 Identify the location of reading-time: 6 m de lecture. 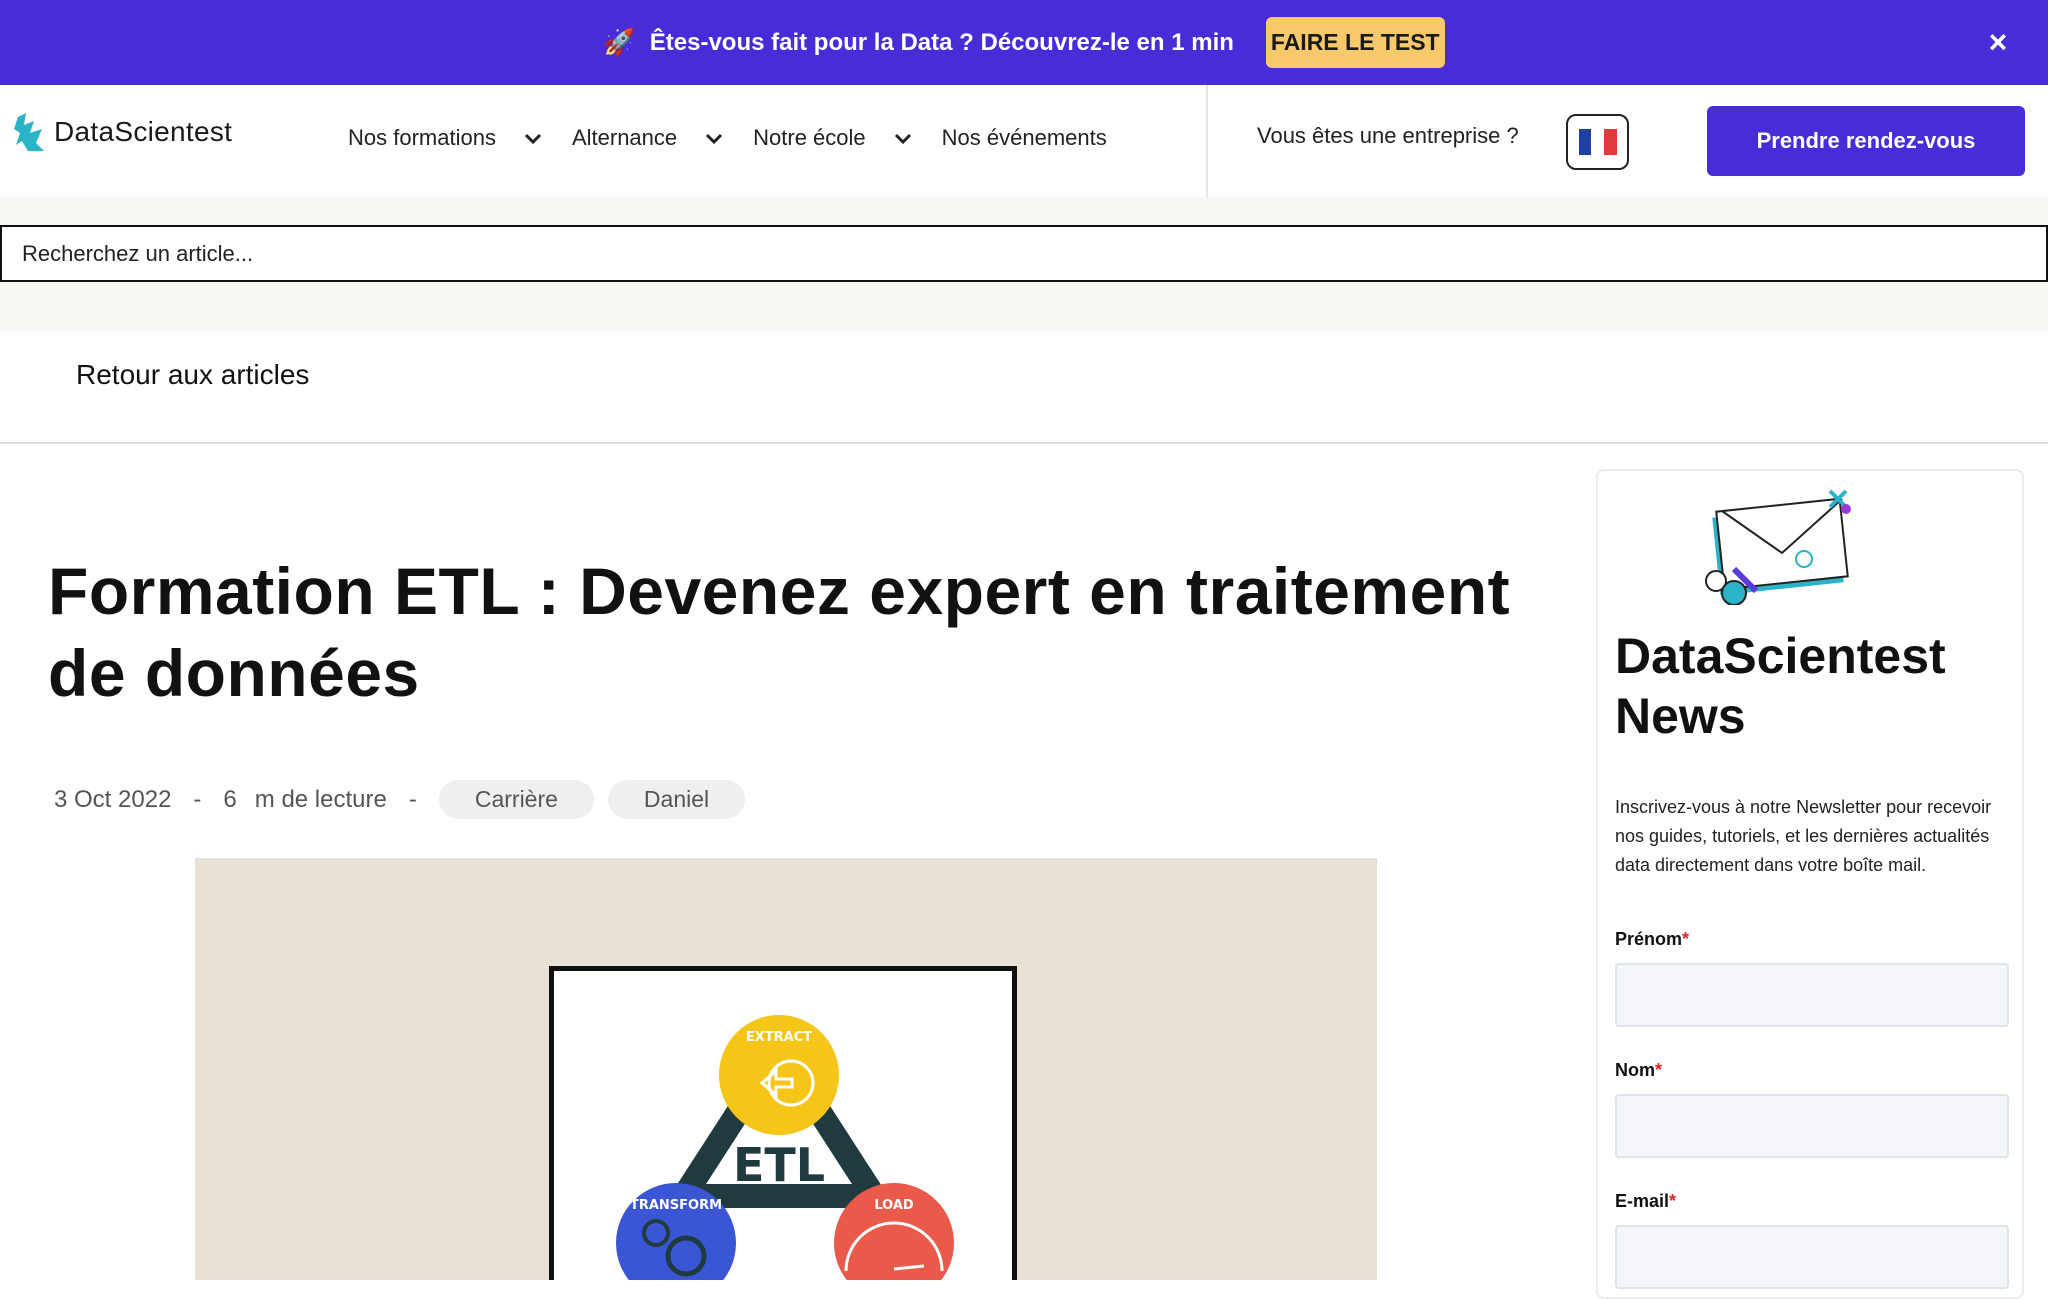
(304, 800).